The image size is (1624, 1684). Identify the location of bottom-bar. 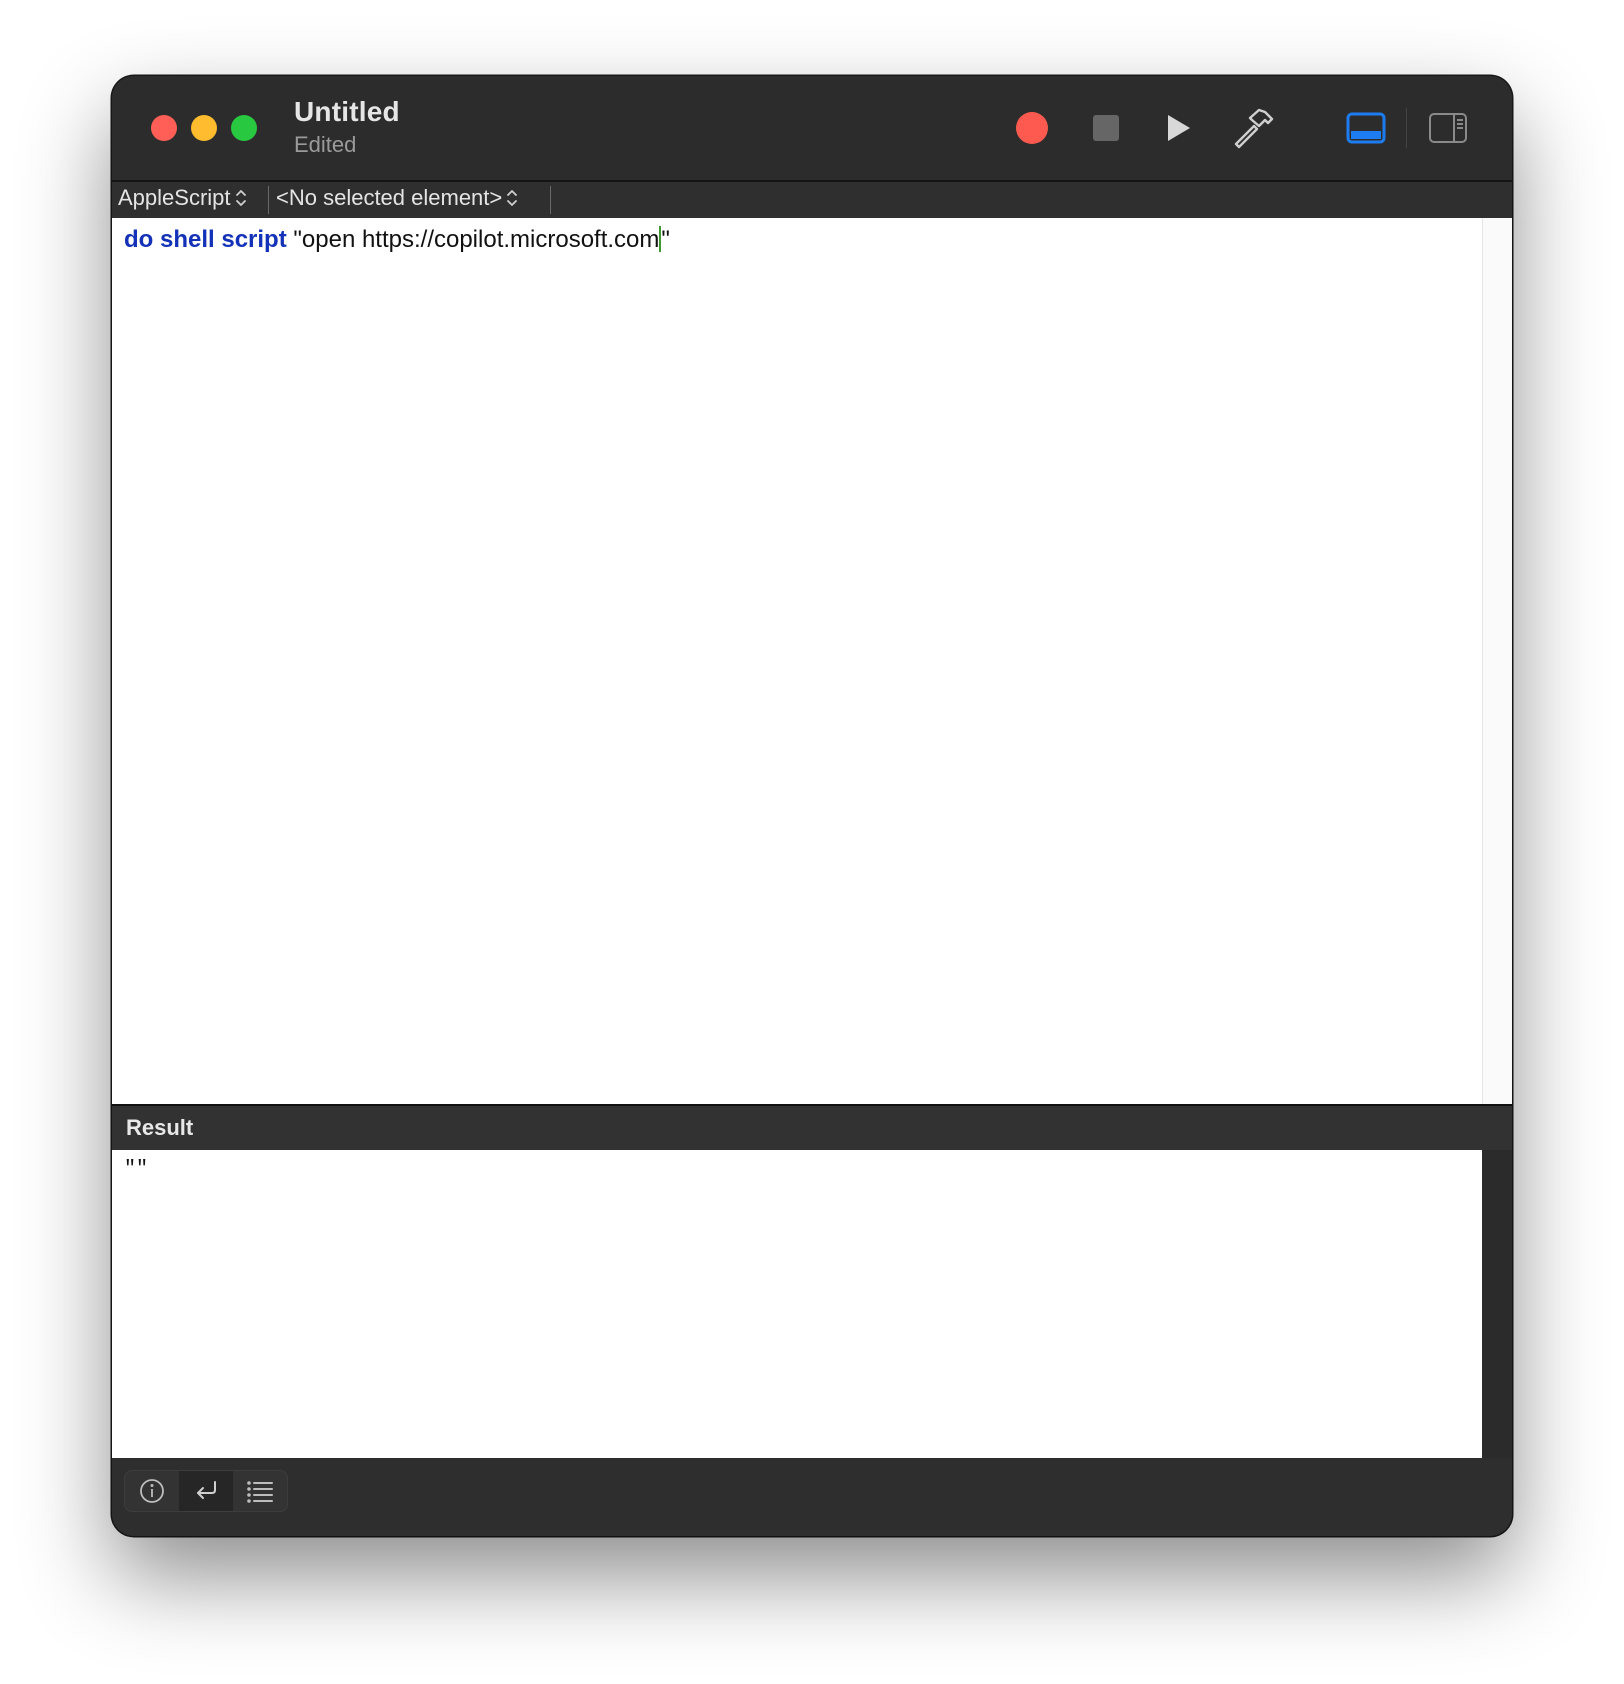
(812, 1497).